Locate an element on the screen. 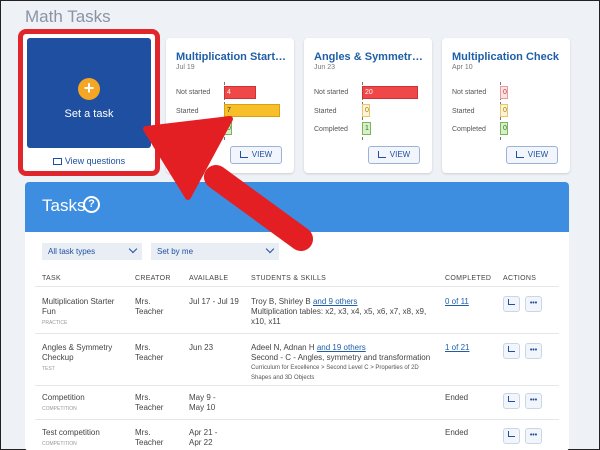  task-available: Jul 17 - Jul 19 is located at coordinates (214, 301).